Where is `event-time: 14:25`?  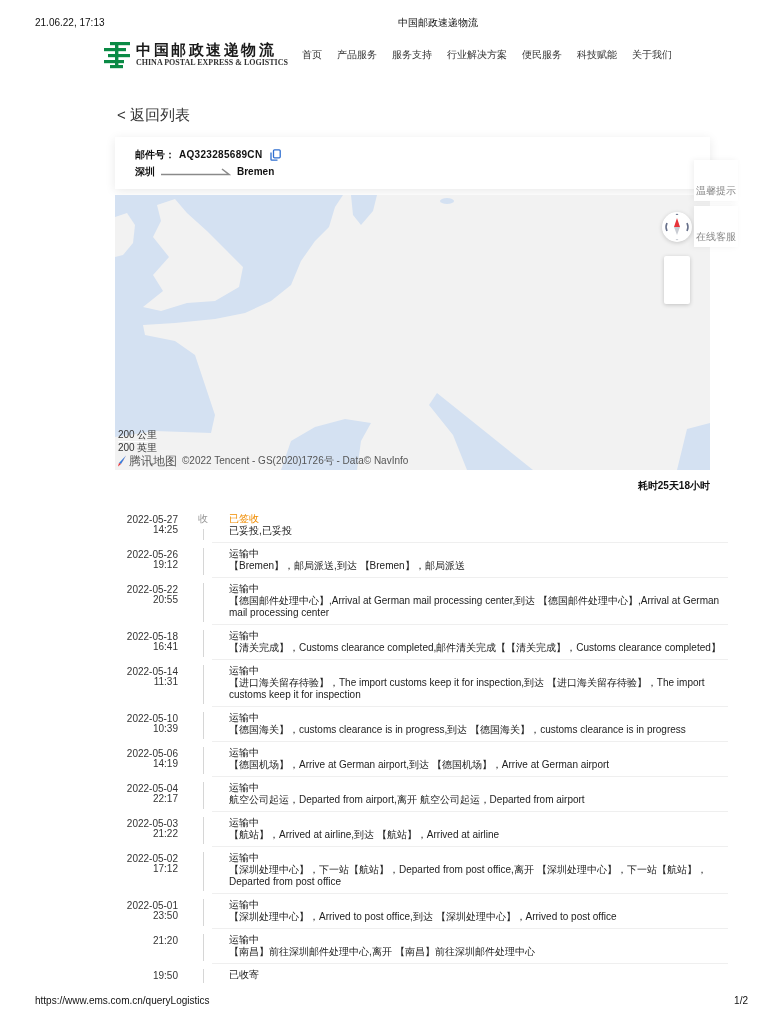 event-time: 14:25 is located at coordinates (165, 530).